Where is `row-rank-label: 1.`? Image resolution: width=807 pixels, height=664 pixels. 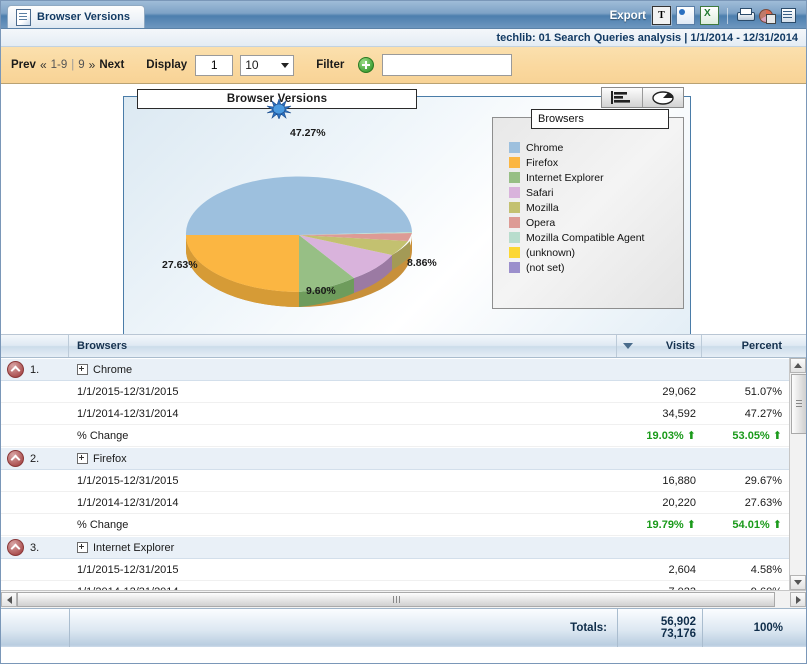
row-rank-label: 1. is located at coordinates (35, 369).